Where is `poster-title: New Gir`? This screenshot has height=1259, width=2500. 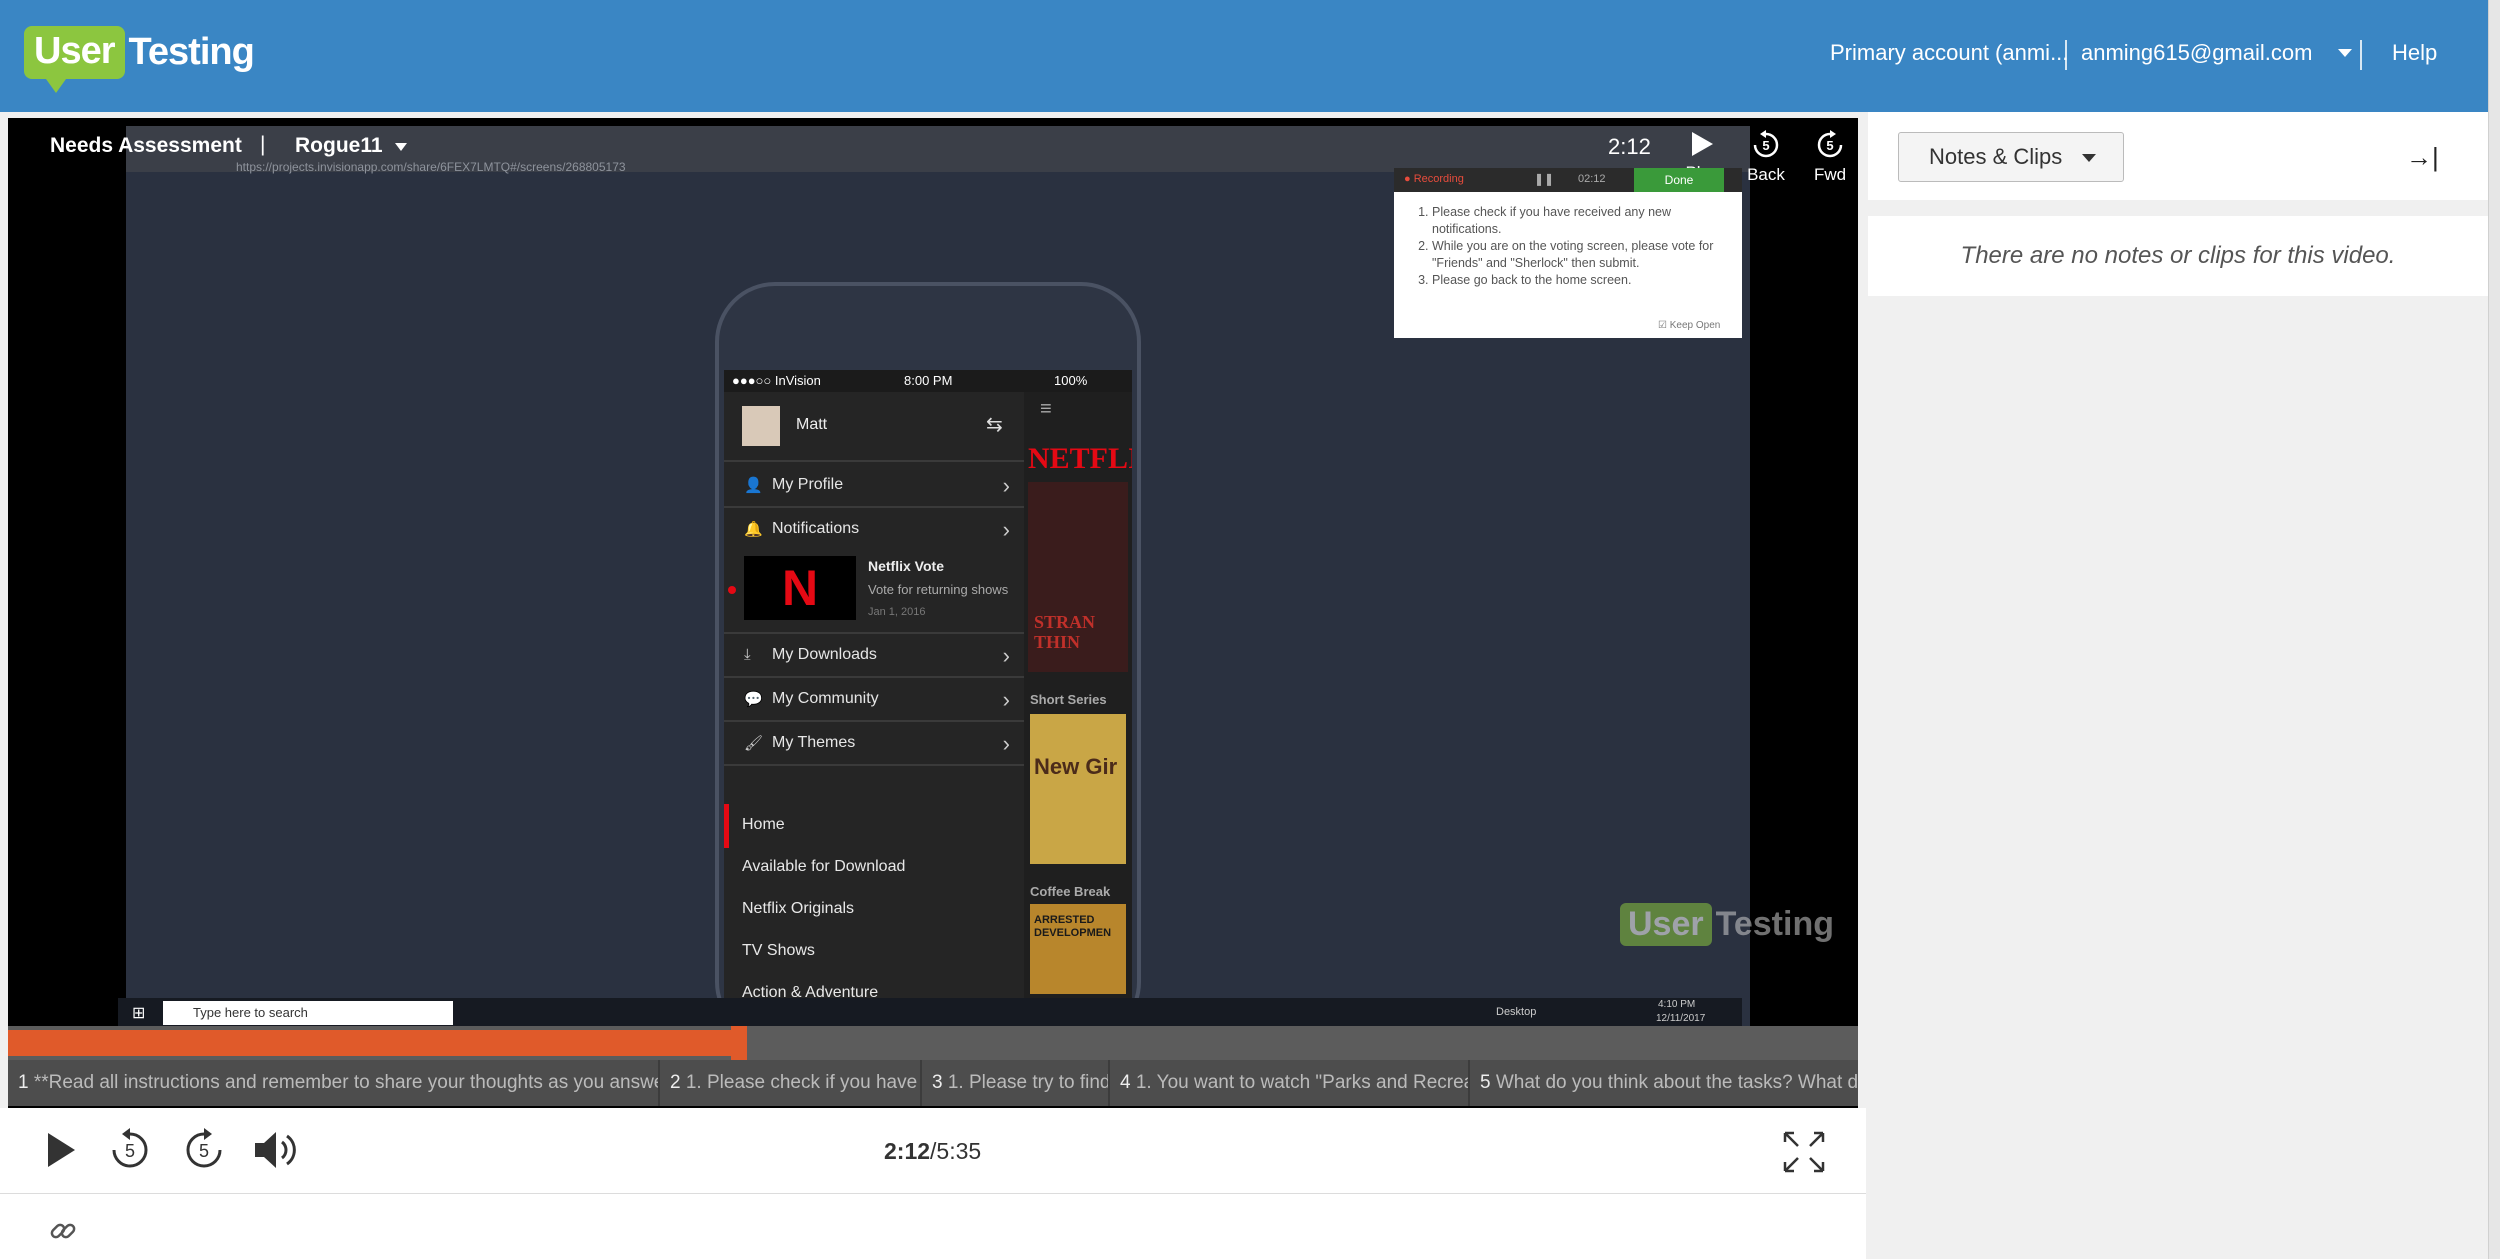 poster-title: New Gir is located at coordinates (1076, 766).